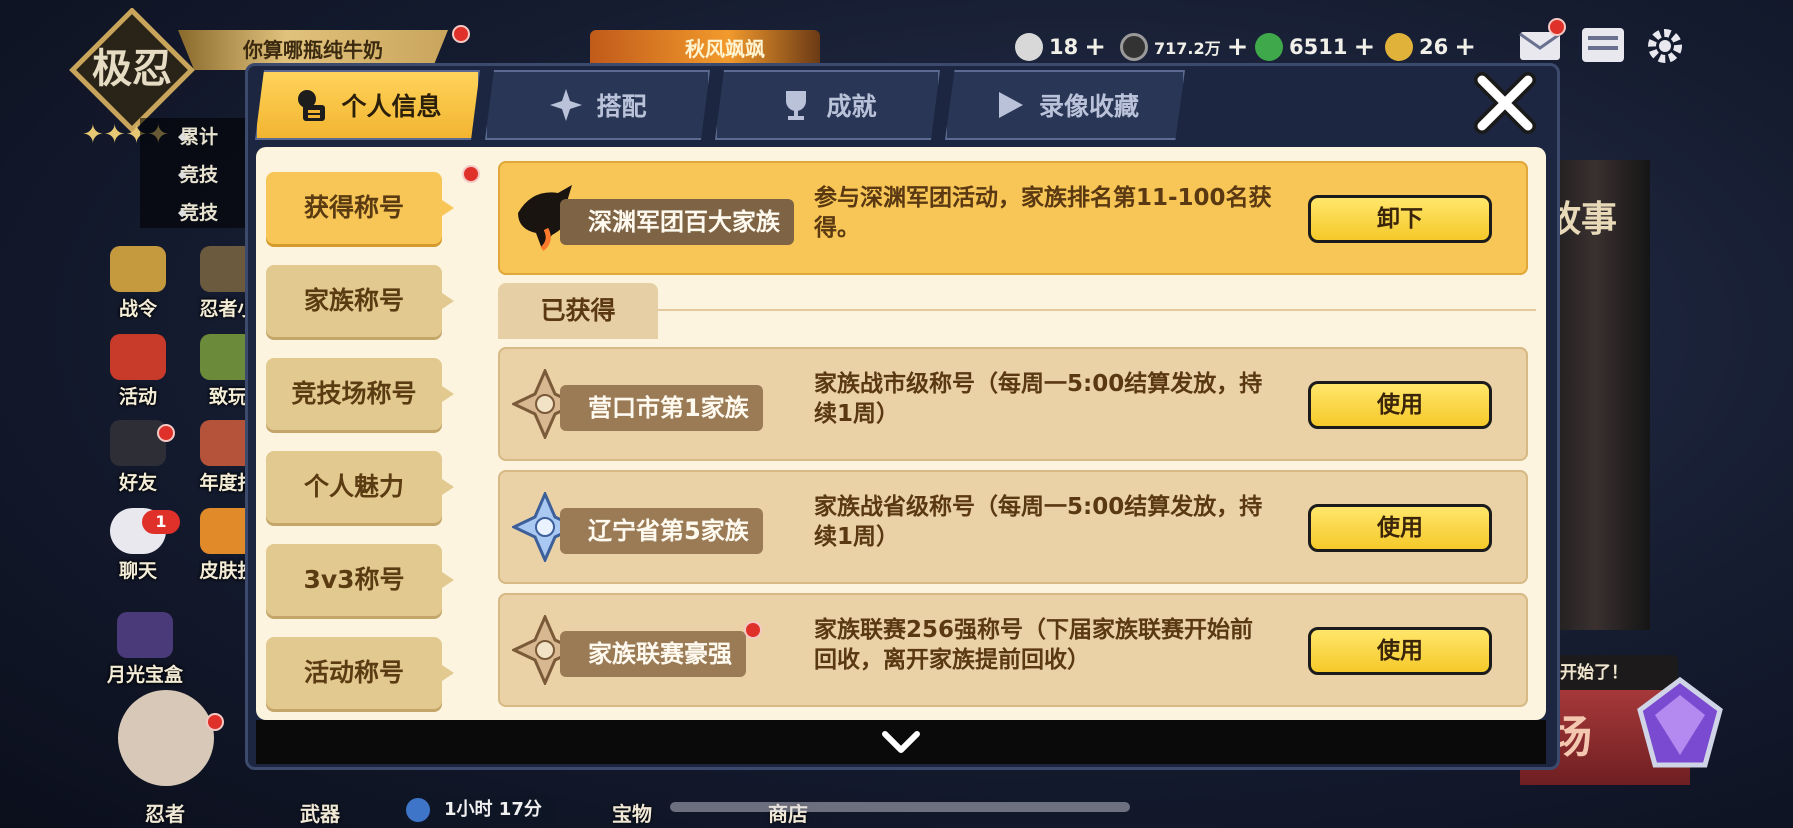 The height and width of the screenshot is (828, 1793). I want to click on bottom-menu-ninja: 忍者, so click(165, 812).